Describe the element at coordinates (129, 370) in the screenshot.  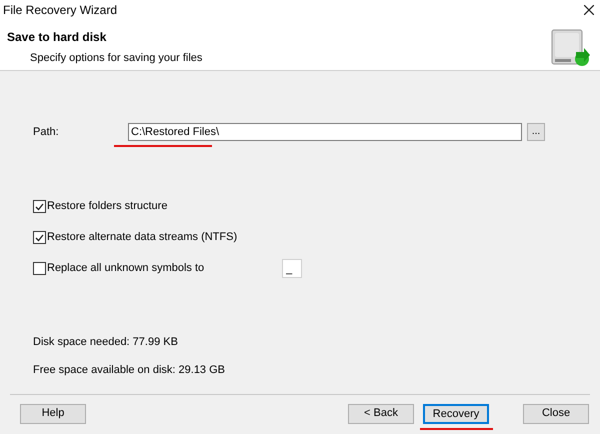
I see `disk-space-text: Free space available on disk: 29.13 GB` at that location.